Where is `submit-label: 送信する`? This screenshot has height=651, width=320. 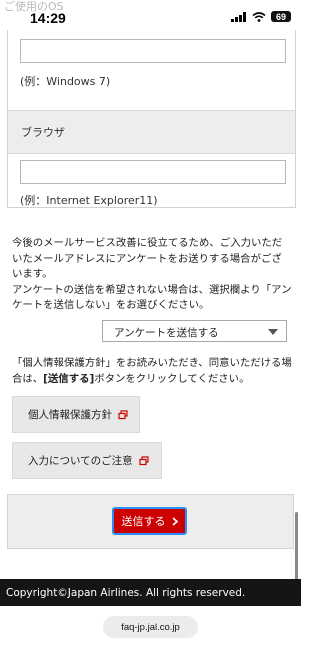 submit-label: 送信する is located at coordinates (143, 521).